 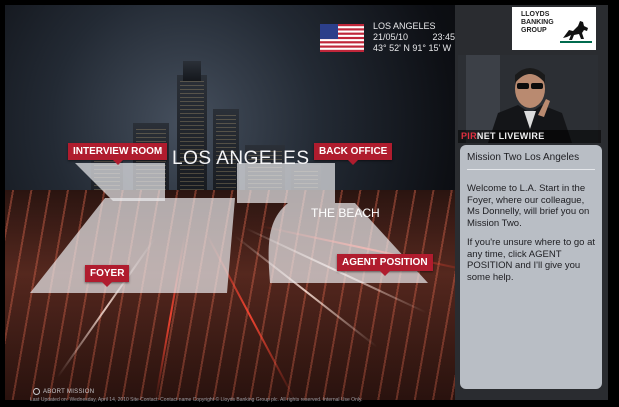 What do you see at coordinates (531, 161) in the screenshot?
I see `mission-title: Mission Two Los Angeles` at bounding box center [531, 161].